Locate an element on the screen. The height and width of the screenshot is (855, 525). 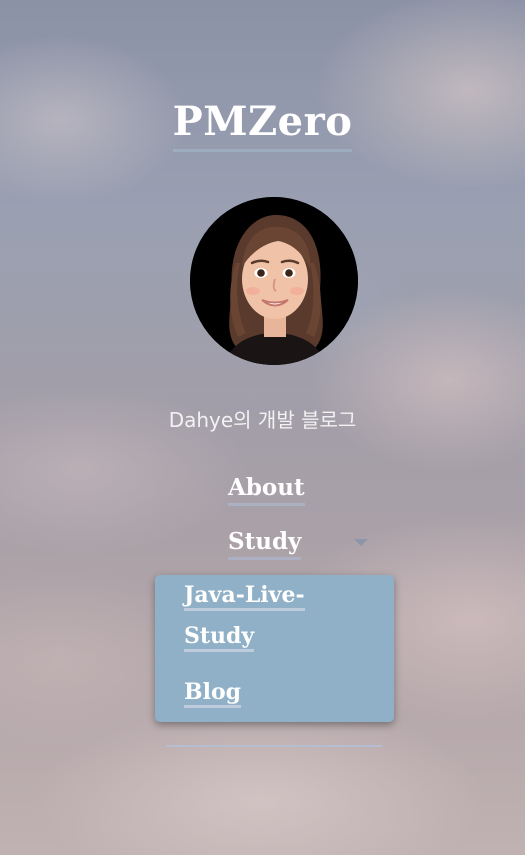
dropdown-item-blog: Blog is located at coordinates (279, 692).